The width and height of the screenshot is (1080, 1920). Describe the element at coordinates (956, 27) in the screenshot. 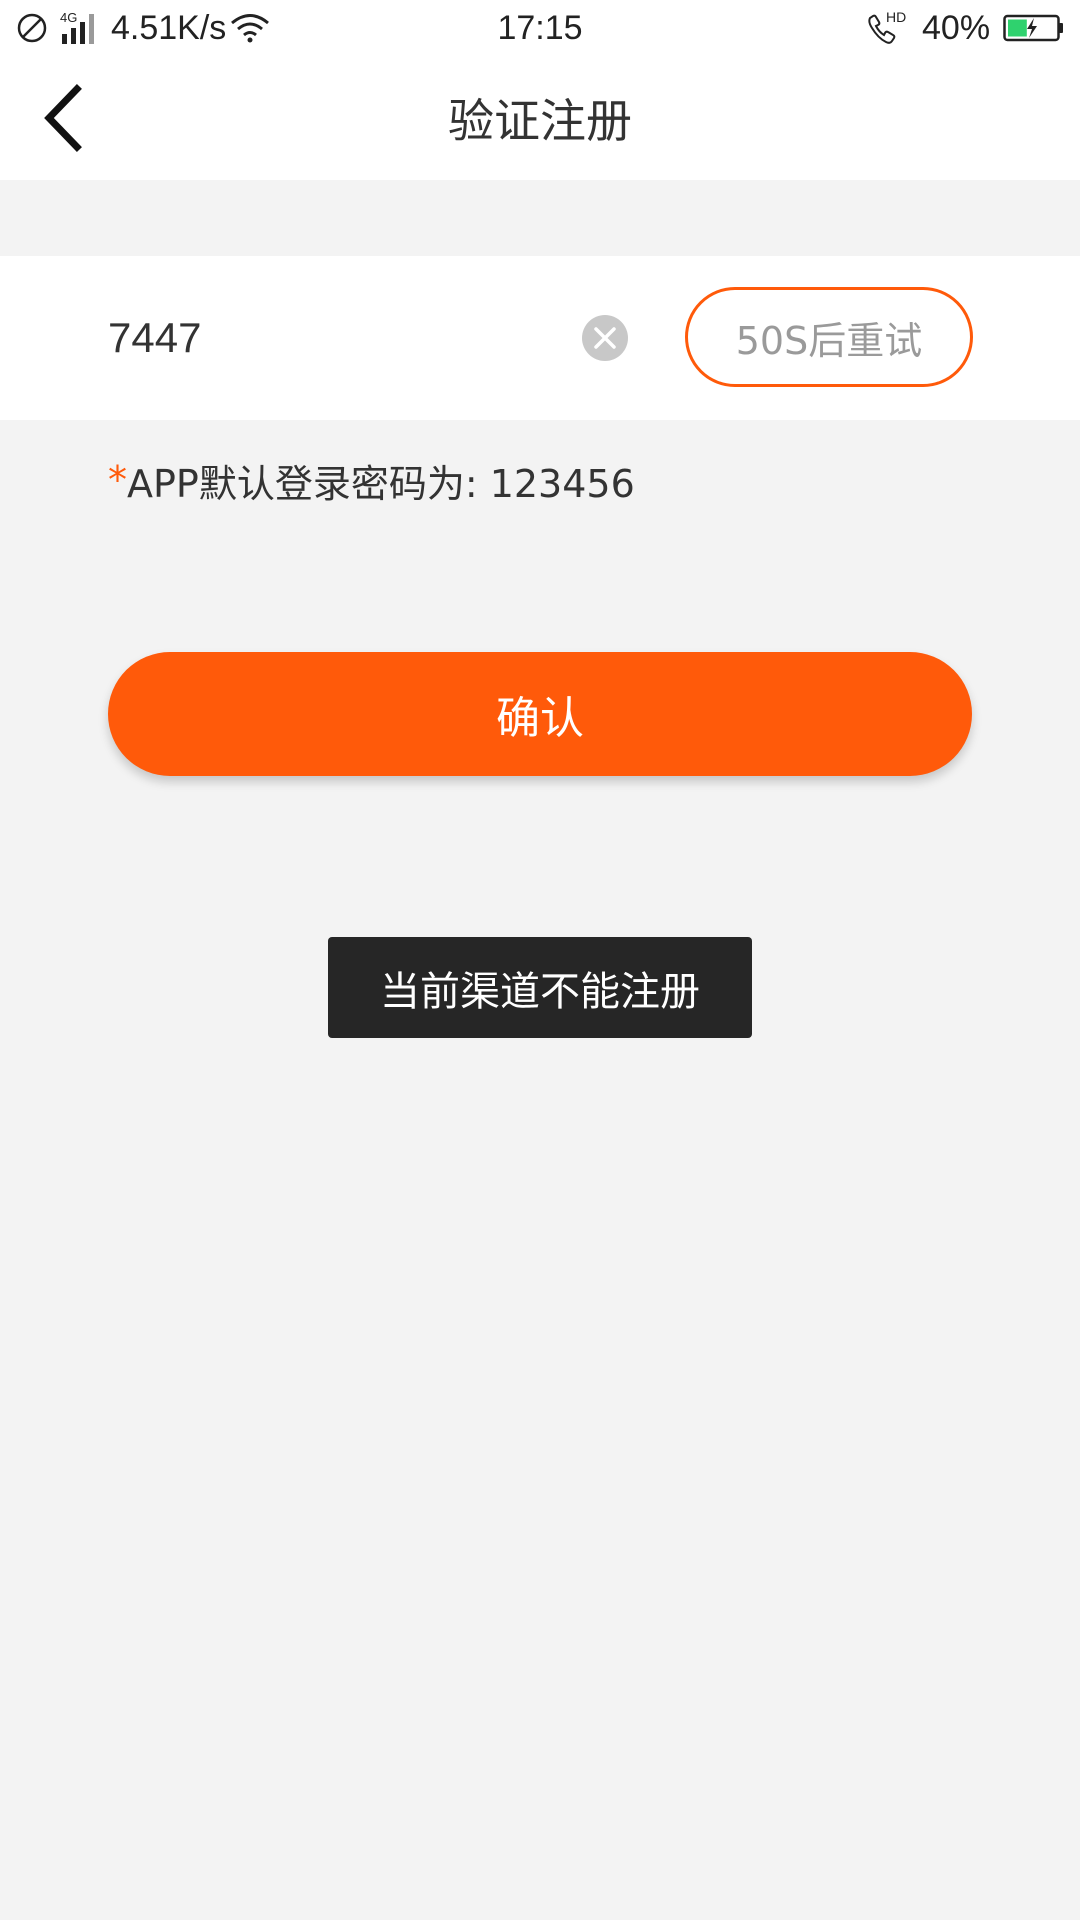

I see `battery-percent: 40%` at that location.